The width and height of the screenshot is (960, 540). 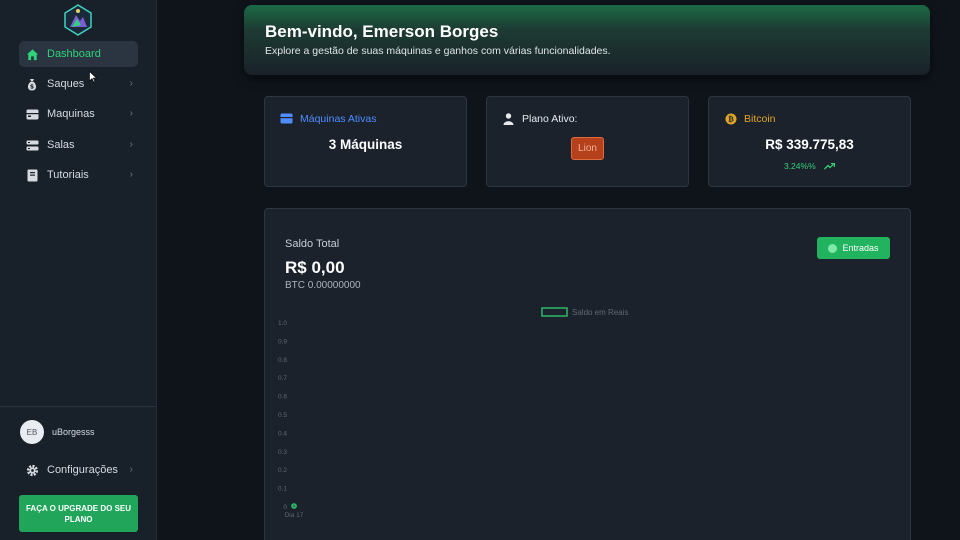 What do you see at coordinates (554, 312) in the screenshot?
I see `legend-swatch` at bounding box center [554, 312].